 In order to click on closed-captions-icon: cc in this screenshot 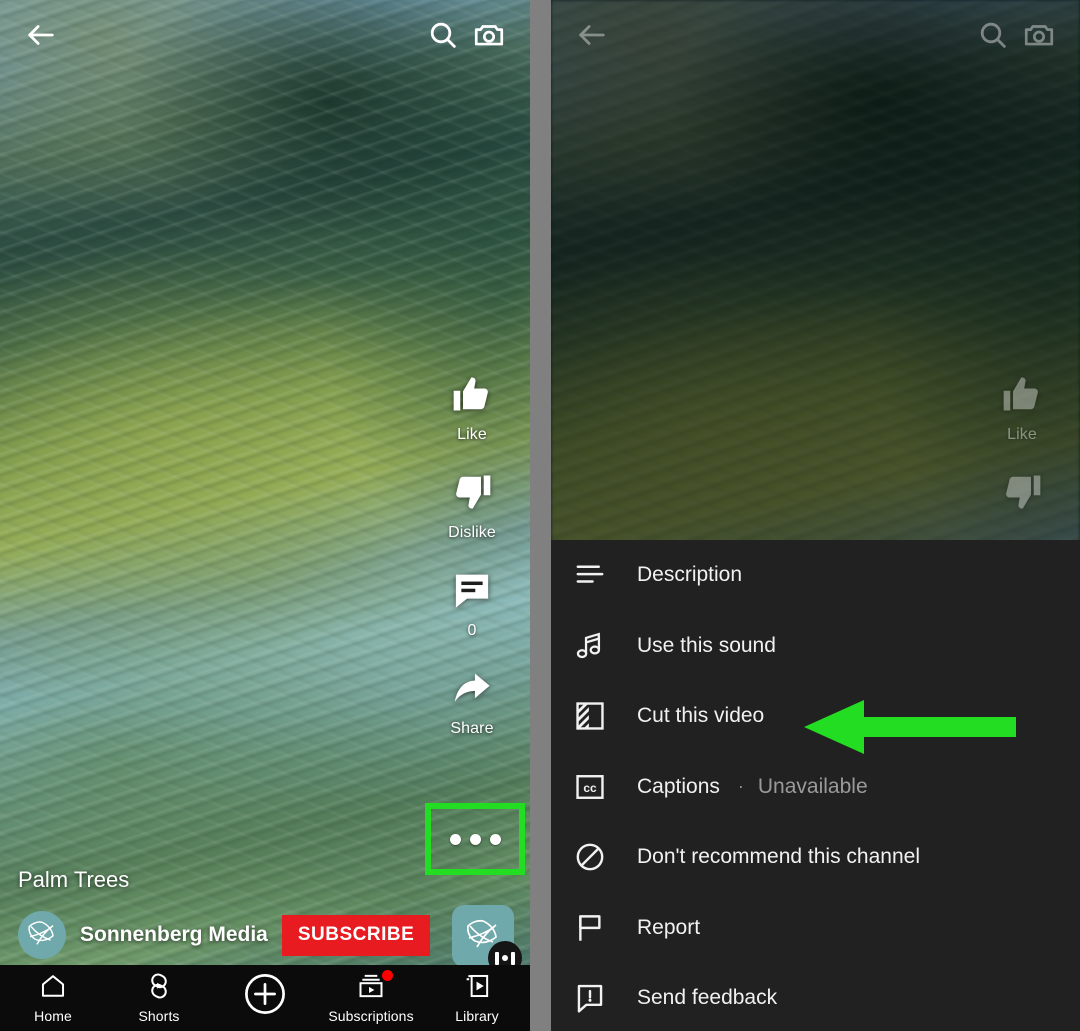, I will do `click(596, 787)`.